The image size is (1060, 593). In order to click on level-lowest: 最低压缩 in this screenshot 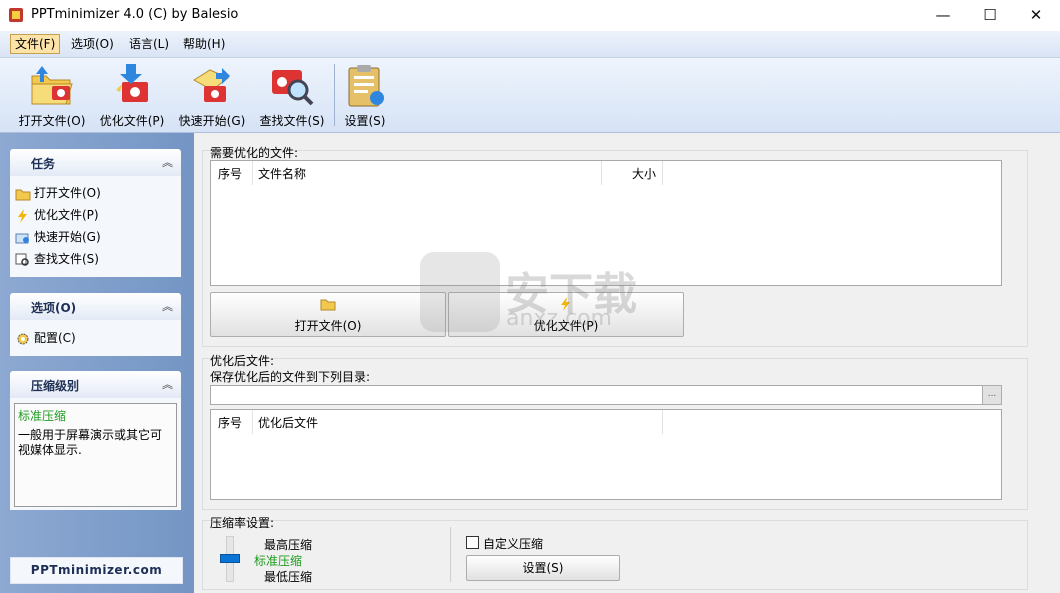, I will do `click(288, 577)`.